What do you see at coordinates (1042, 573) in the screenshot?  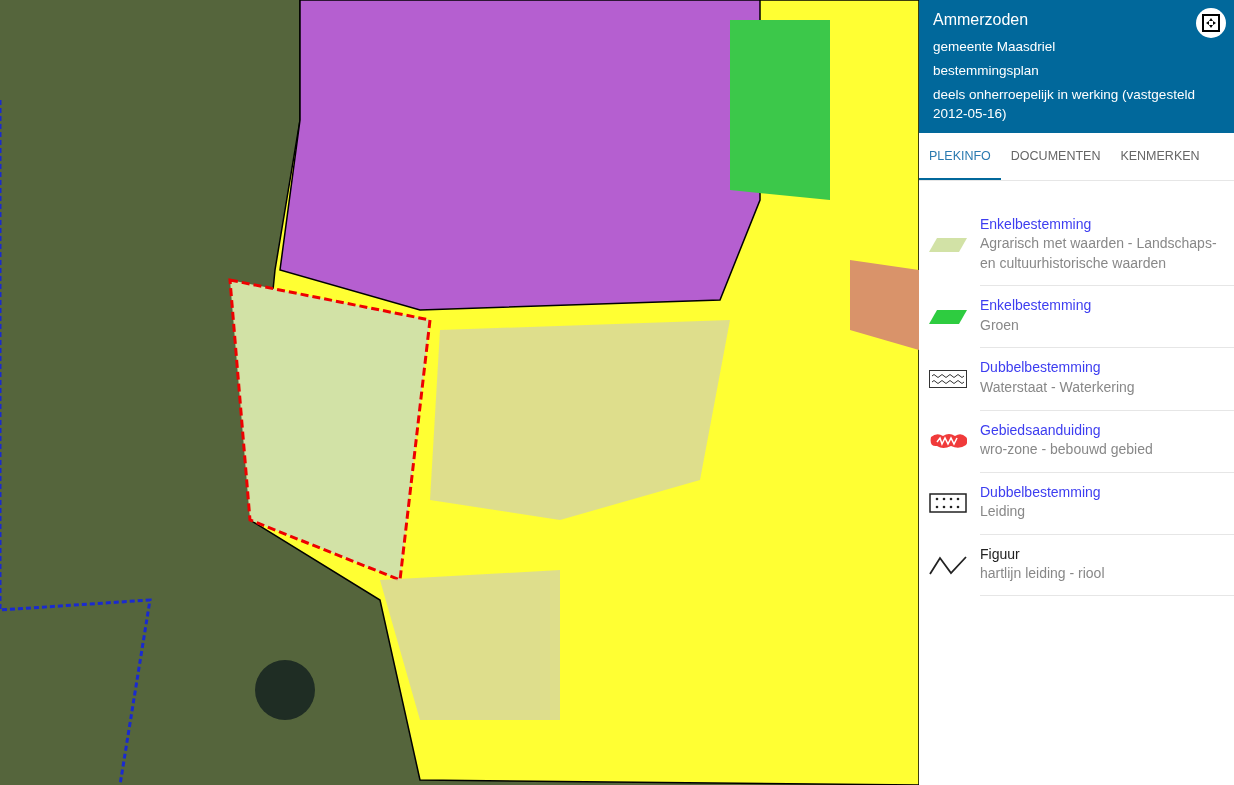 I see `legend-description: hartlijn leiding - riool` at bounding box center [1042, 573].